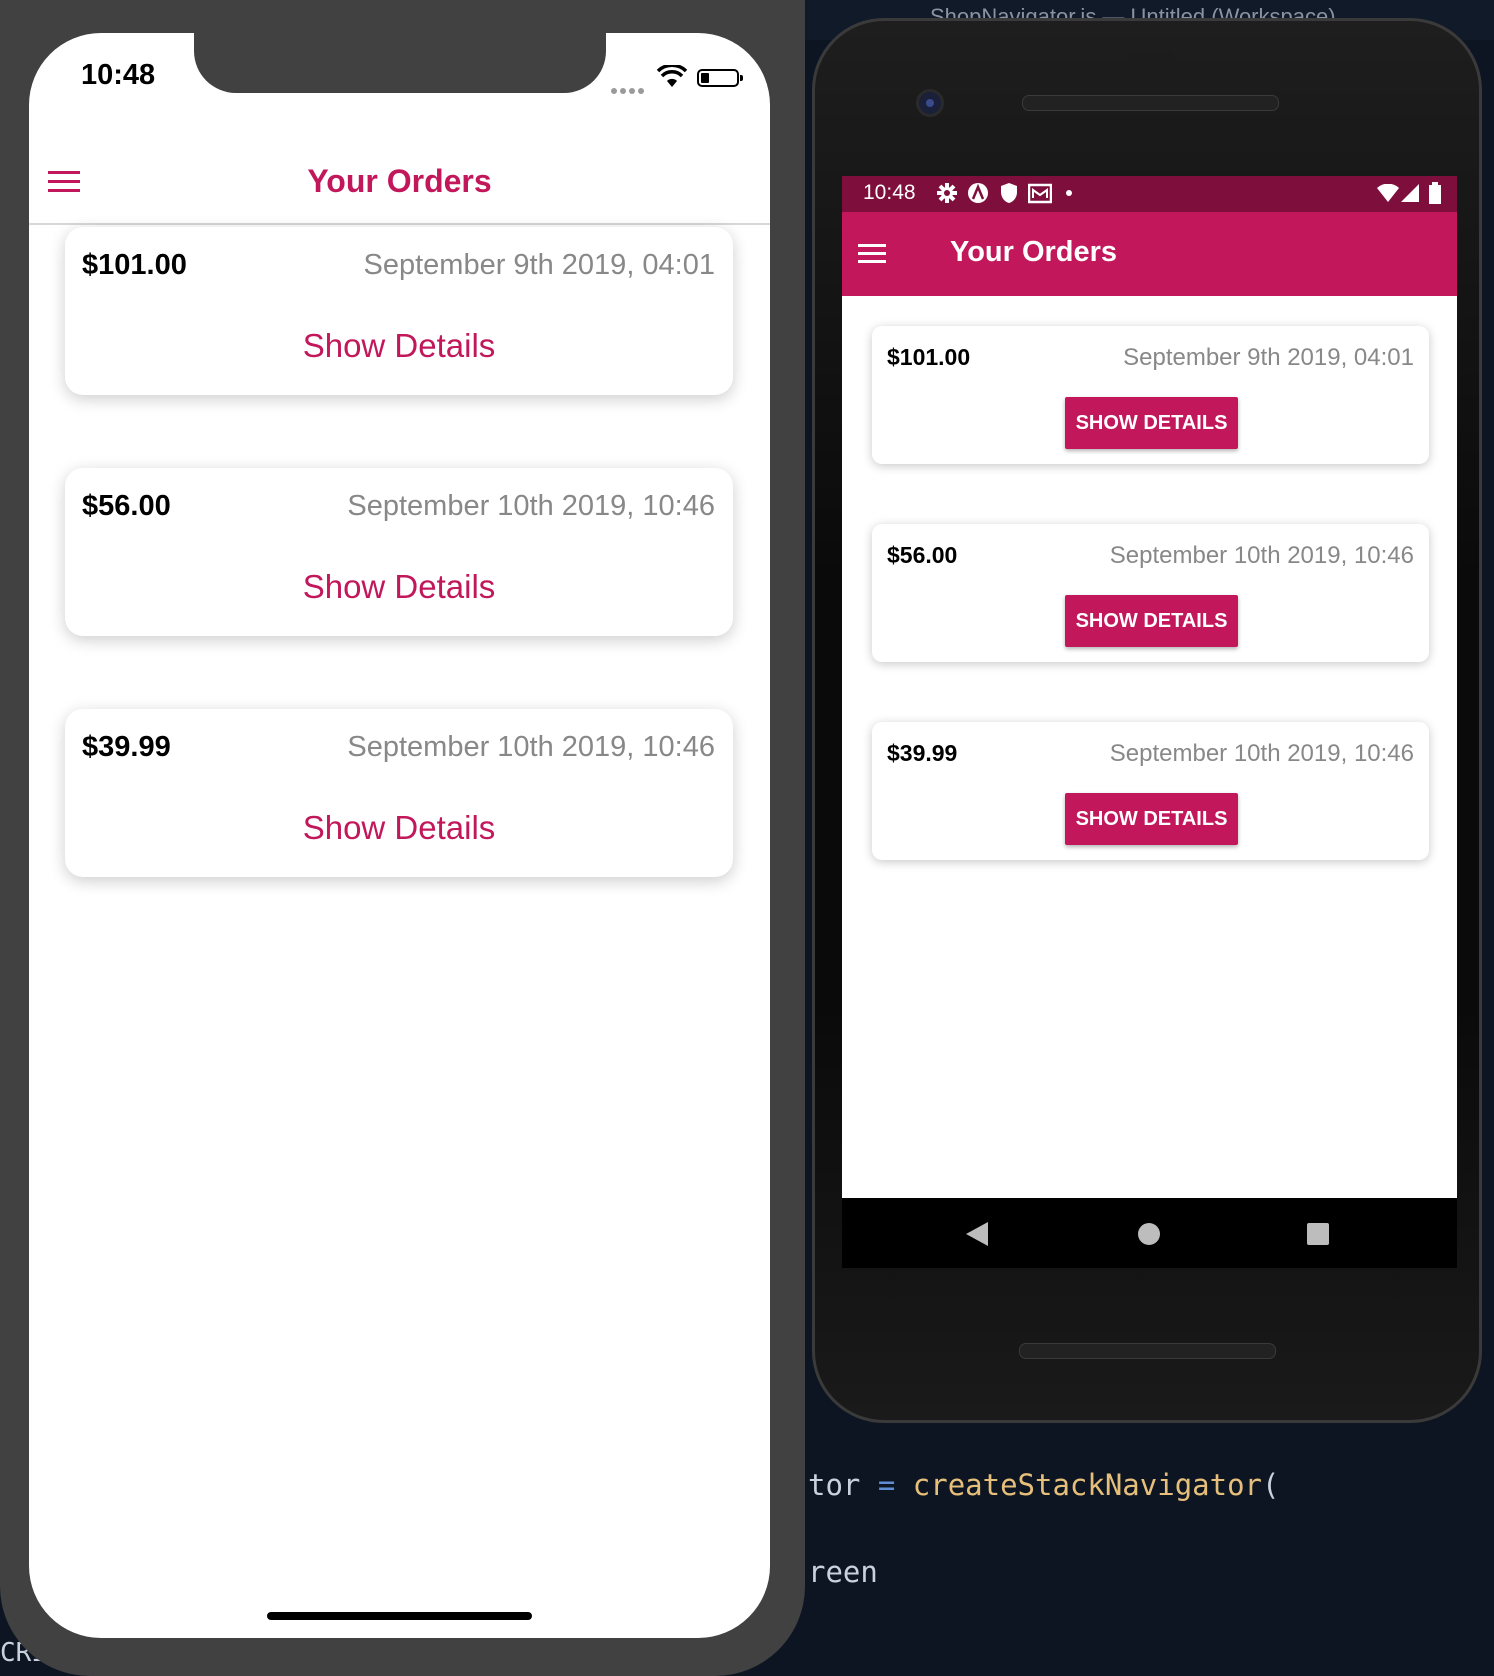 The width and height of the screenshot is (1494, 1676). Describe the element at coordinates (843, 1572) in the screenshot. I see `code-line: reen` at that location.